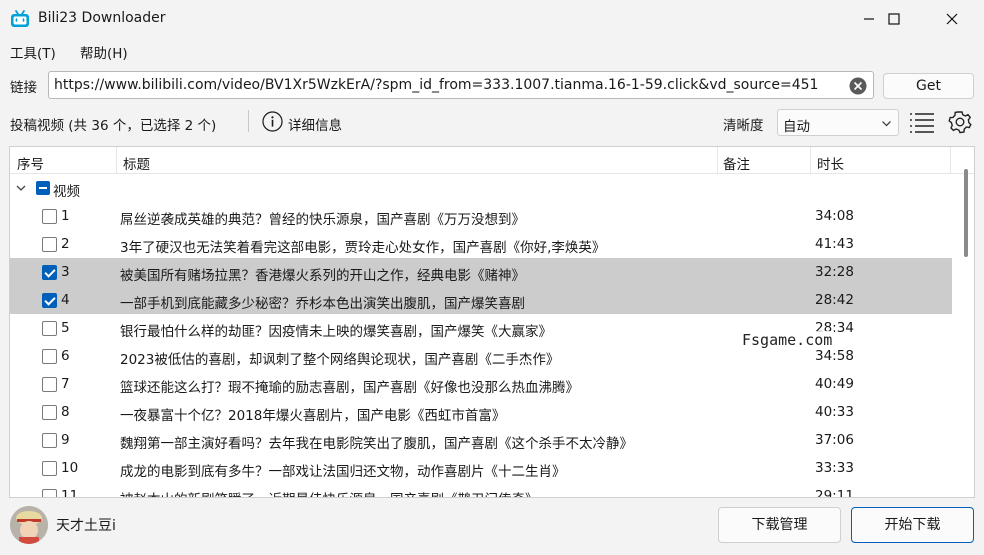 This screenshot has height=555, width=984. What do you see at coordinates (960, 122) in the screenshot?
I see `gear-icon` at bounding box center [960, 122].